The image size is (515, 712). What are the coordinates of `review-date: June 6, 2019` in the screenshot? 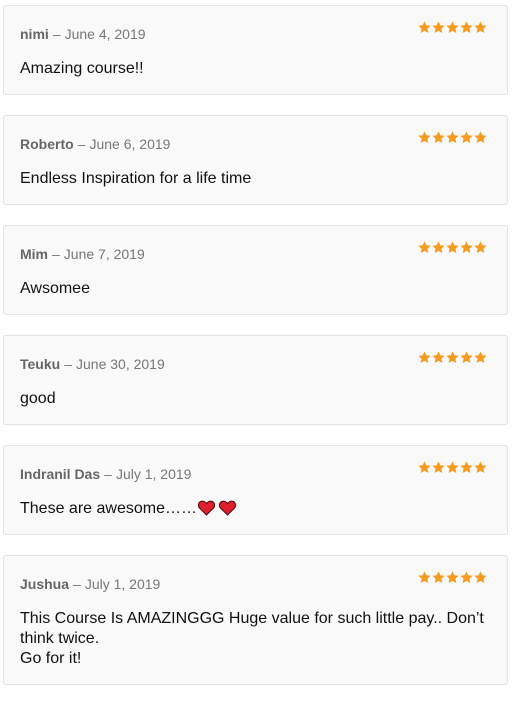 It's located at (130, 144).